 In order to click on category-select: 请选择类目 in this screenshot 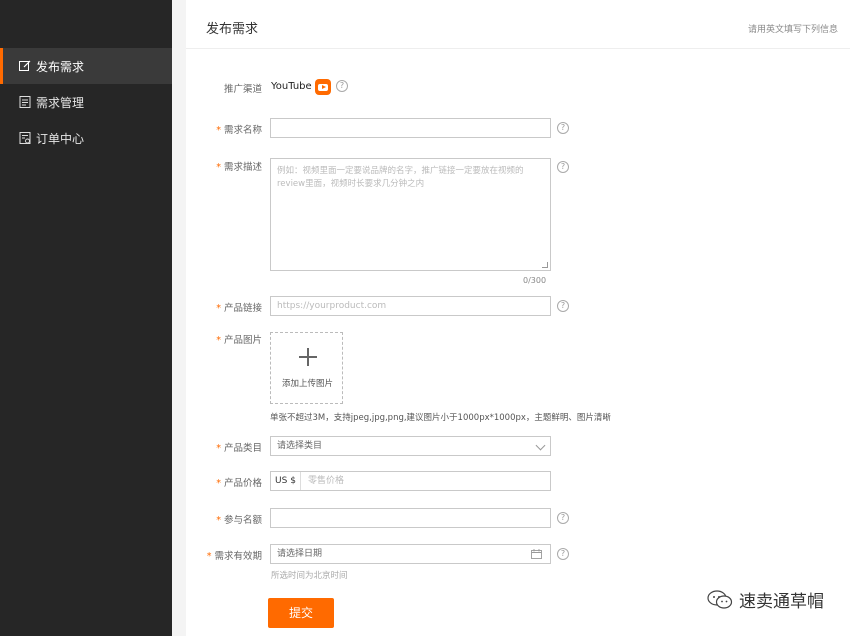, I will do `click(410, 446)`.